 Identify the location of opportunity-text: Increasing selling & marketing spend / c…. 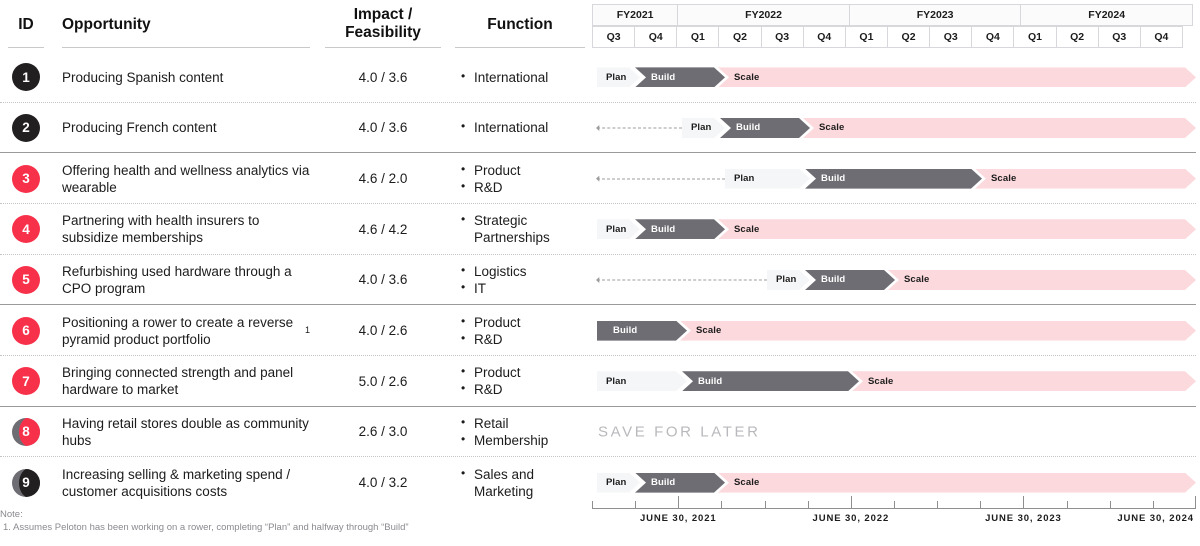
(176, 482).